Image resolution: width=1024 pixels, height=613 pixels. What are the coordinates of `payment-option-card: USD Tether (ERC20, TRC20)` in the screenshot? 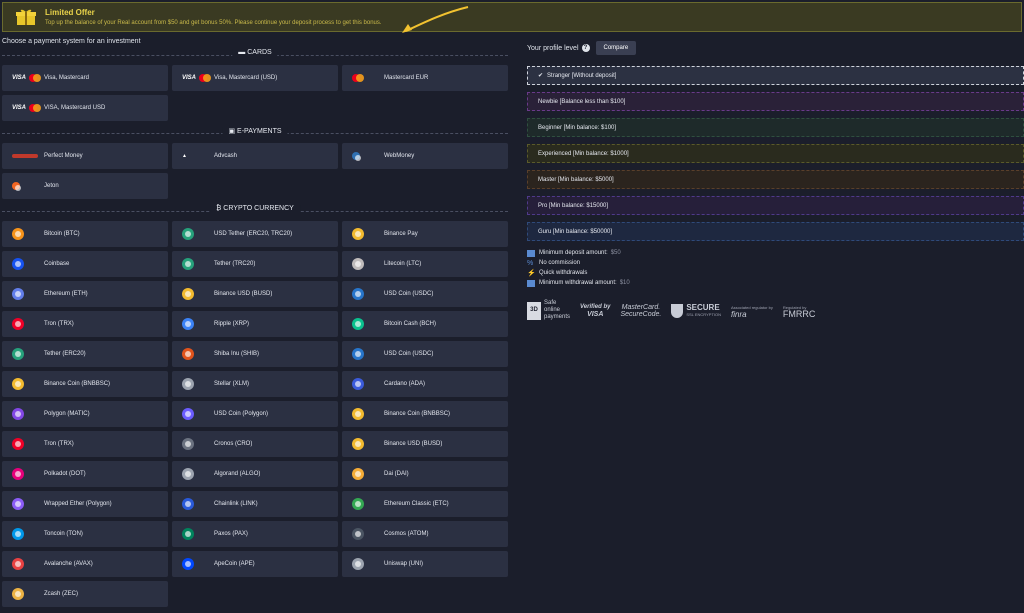 It's located at (255, 234).